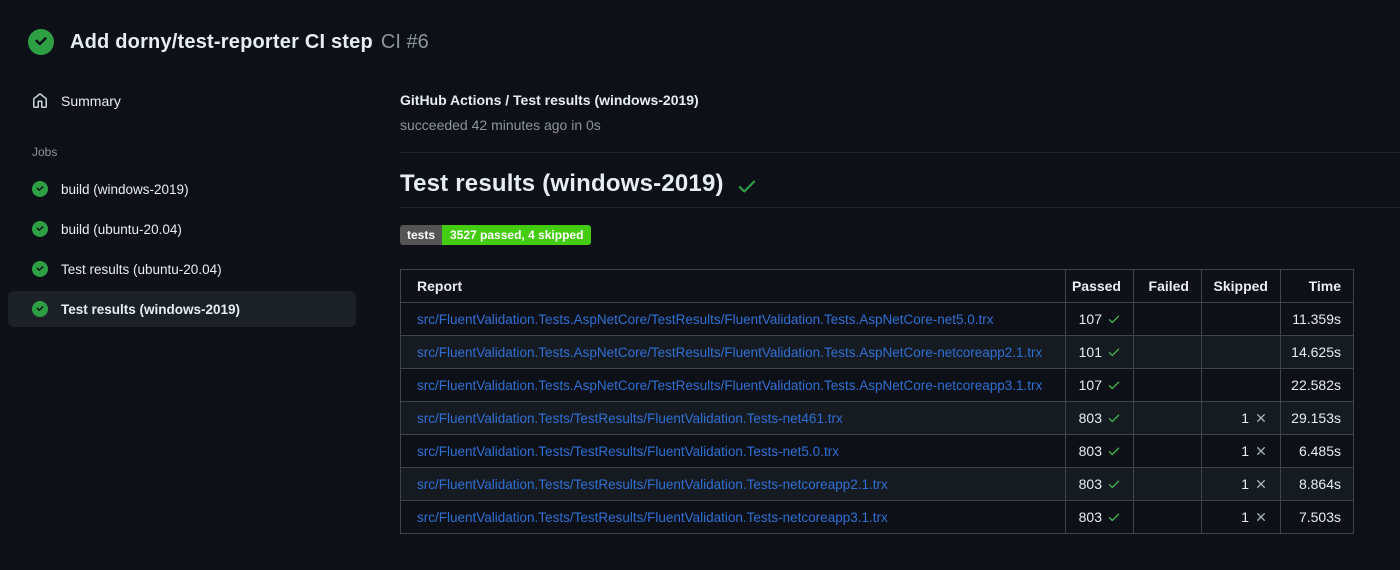 The image size is (1400, 570). I want to click on time-cell: 8.864s, so click(1317, 484).